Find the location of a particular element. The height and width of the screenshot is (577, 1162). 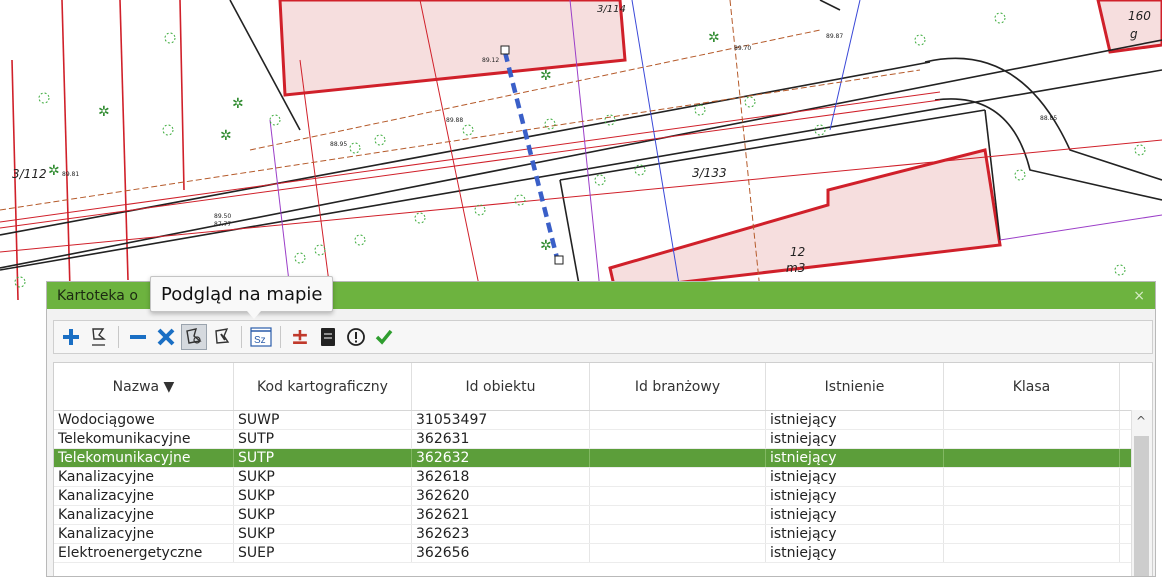

map-label-g: g is located at coordinates (1134, 34).